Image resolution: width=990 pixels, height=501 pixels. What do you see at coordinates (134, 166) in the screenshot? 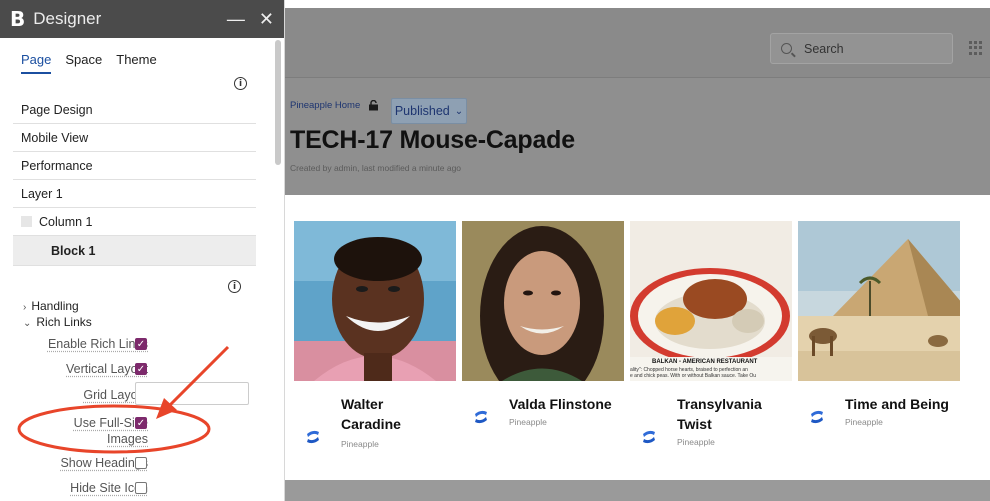
I see `item-performance: Performance` at bounding box center [134, 166].